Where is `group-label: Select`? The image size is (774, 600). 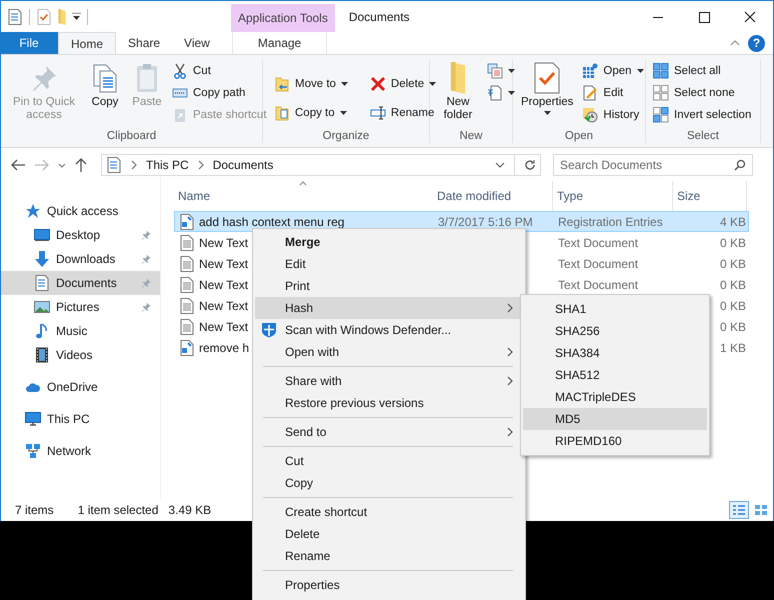
group-label: Select is located at coordinates (703, 137).